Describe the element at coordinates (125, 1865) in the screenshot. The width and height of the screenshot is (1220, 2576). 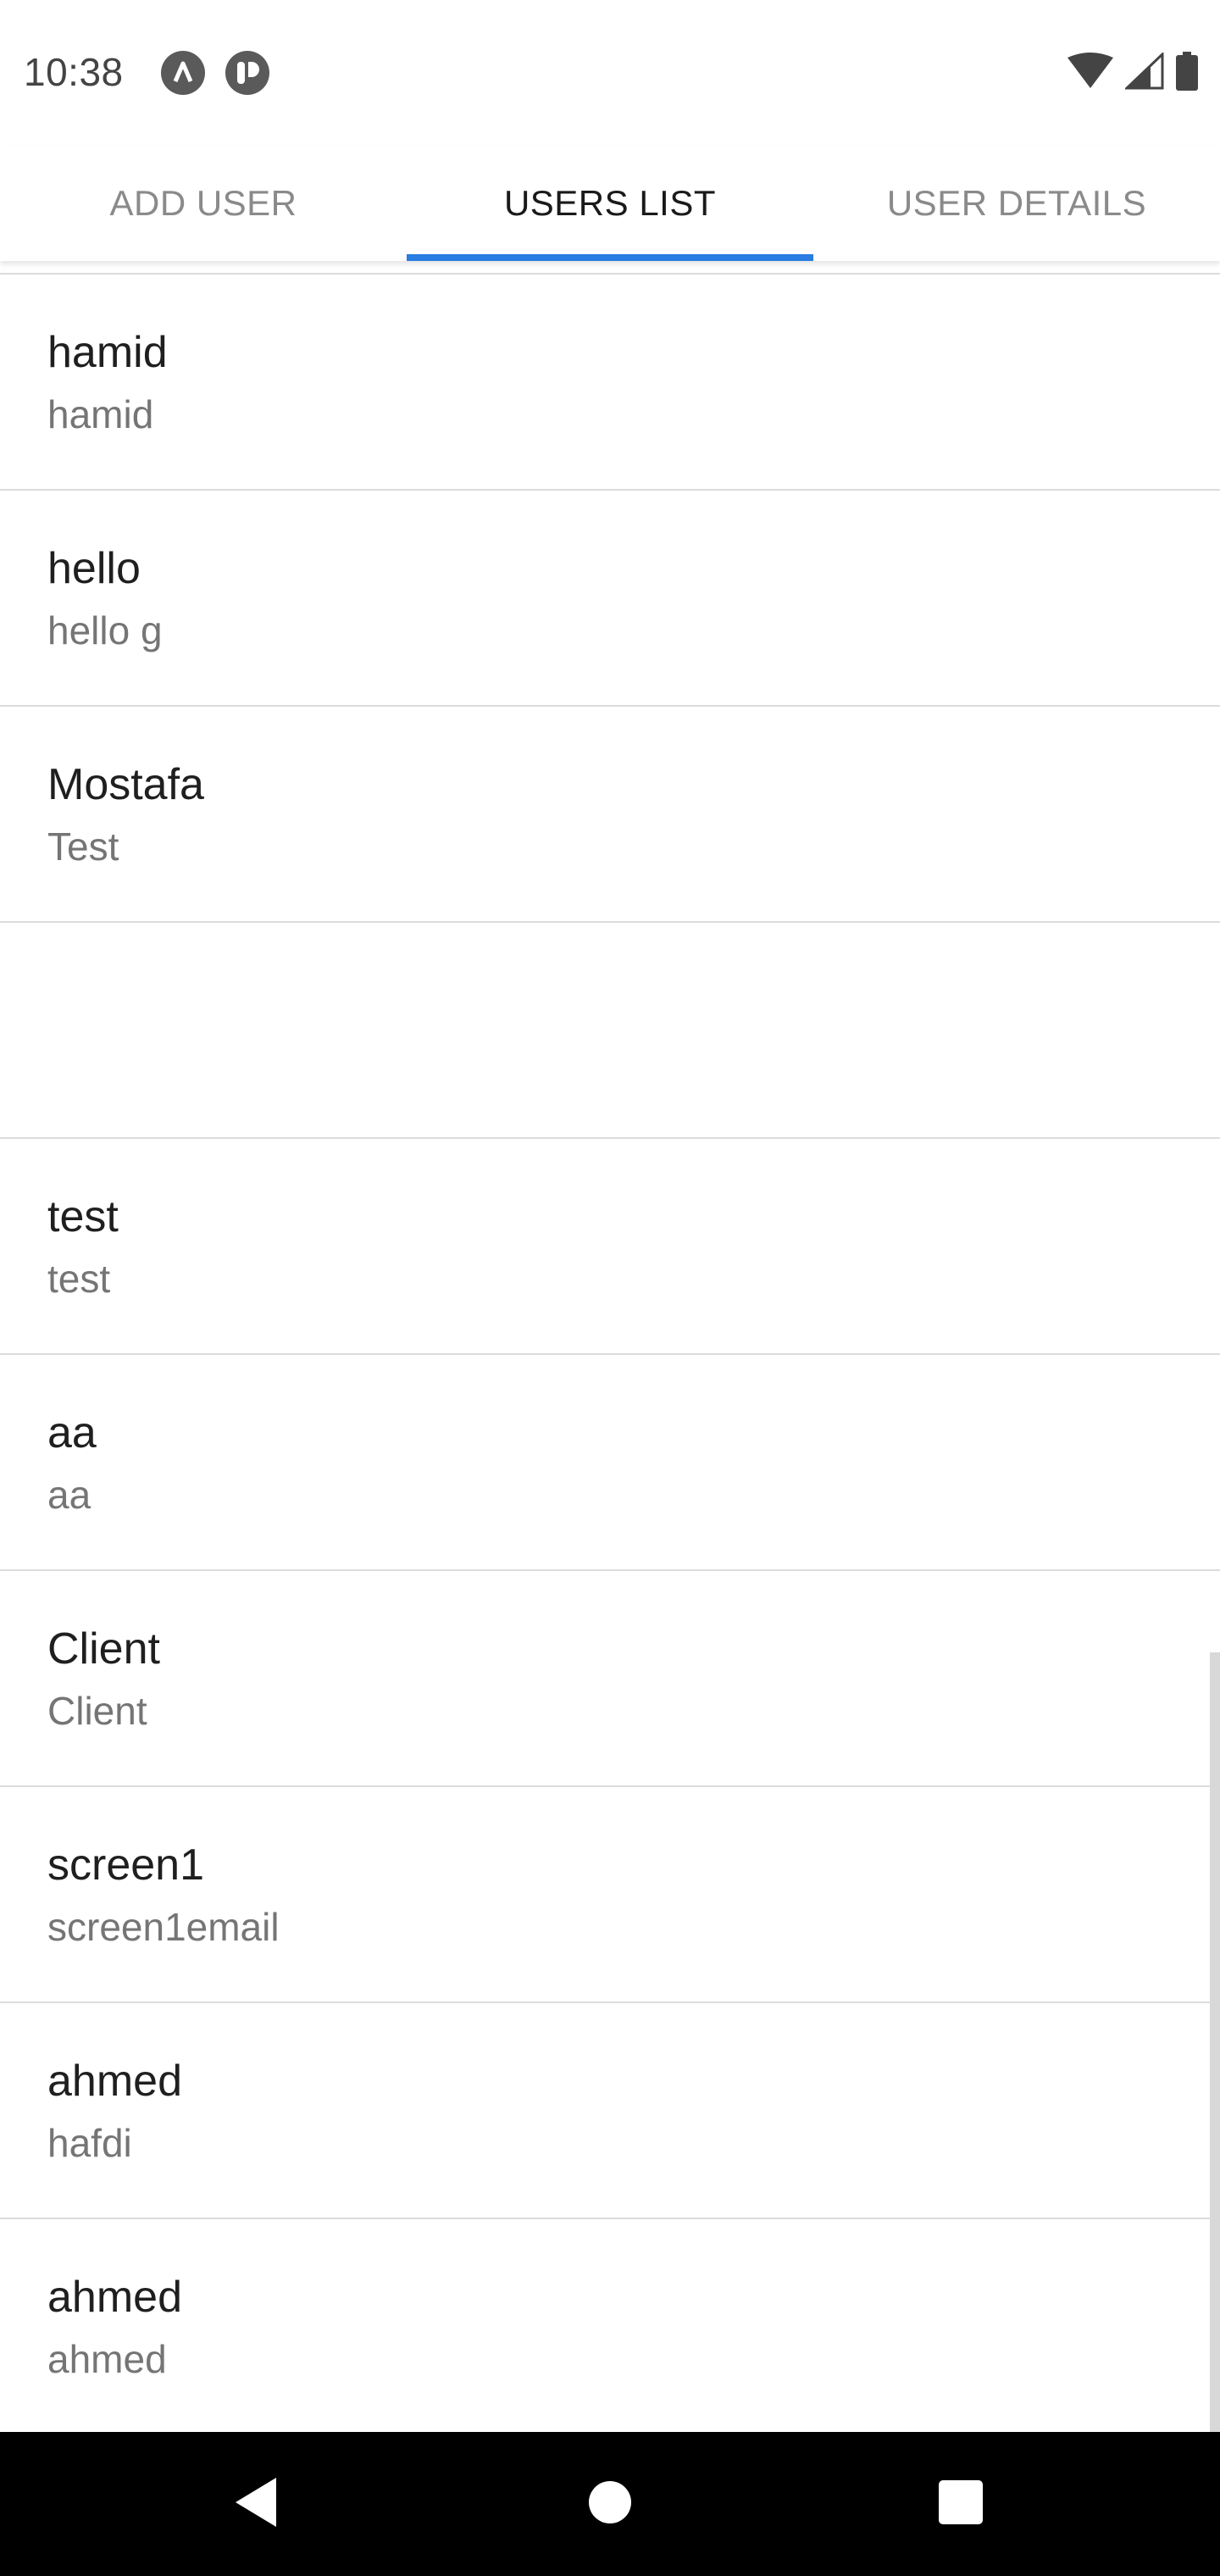
I see `user-name: screen1` at that location.